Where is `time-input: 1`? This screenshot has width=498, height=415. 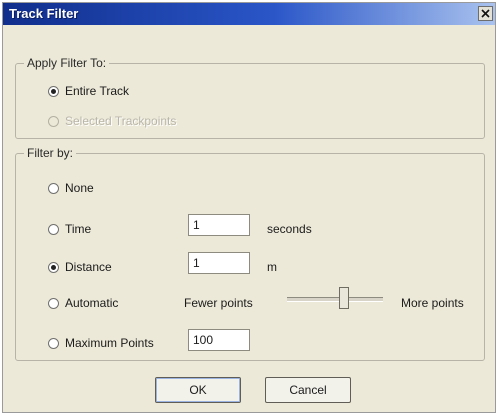
time-input: 1 is located at coordinates (219, 225).